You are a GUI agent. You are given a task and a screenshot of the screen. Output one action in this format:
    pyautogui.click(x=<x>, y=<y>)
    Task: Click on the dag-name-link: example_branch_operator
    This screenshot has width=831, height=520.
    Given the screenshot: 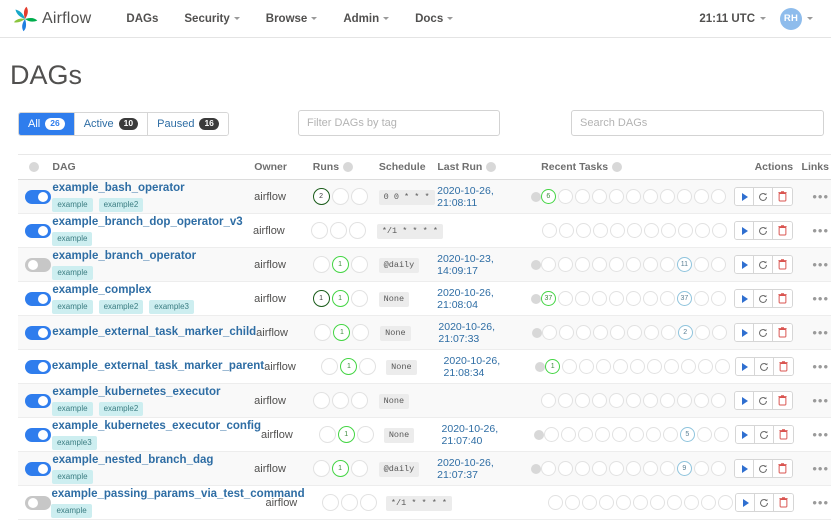 What is the action you would take?
    pyautogui.click(x=153, y=256)
    